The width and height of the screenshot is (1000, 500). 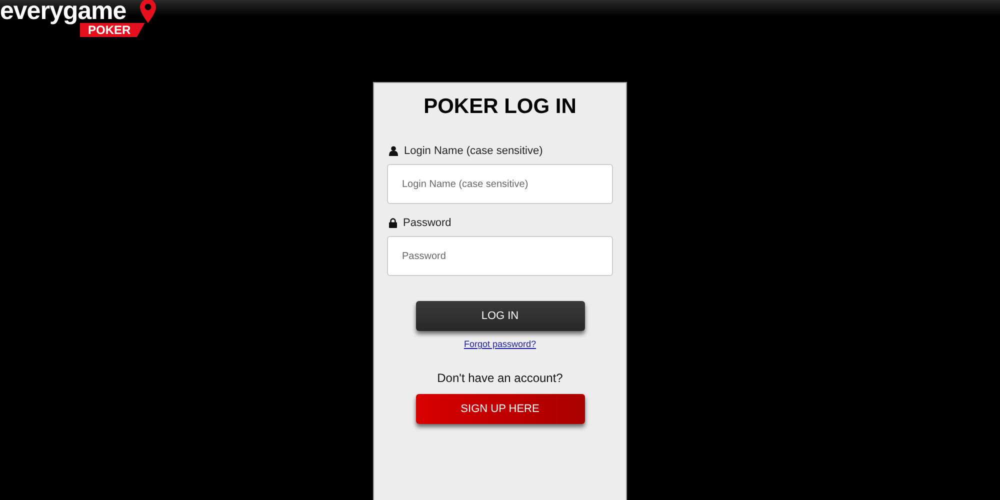 What do you see at coordinates (393, 223) in the screenshot?
I see `lock-icon` at bounding box center [393, 223].